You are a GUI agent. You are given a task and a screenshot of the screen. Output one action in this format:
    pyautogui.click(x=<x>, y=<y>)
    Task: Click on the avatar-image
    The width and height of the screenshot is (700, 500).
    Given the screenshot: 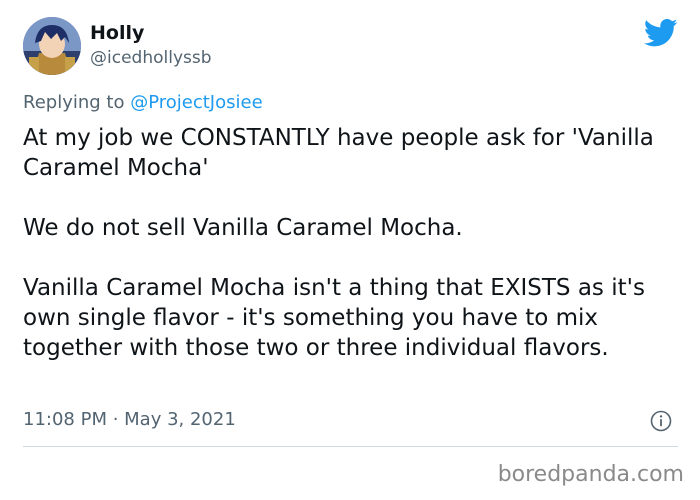 What is the action you would take?
    pyautogui.click(x=52, y=46)
    